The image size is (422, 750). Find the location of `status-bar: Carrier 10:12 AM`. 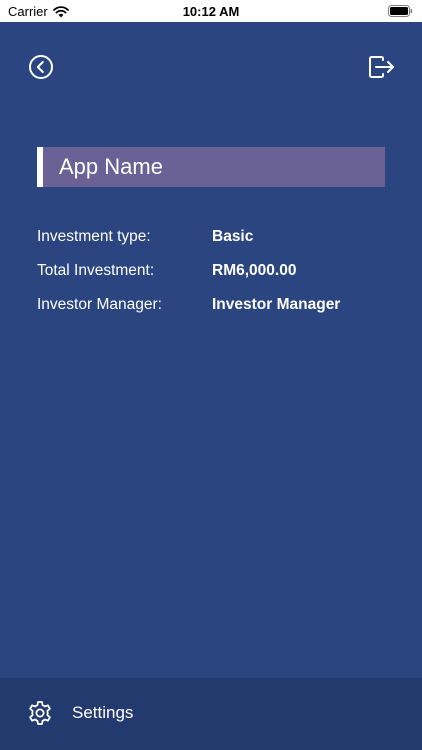

status-bar: Carrier 10:12 AM is located at coordinates (211, 11).